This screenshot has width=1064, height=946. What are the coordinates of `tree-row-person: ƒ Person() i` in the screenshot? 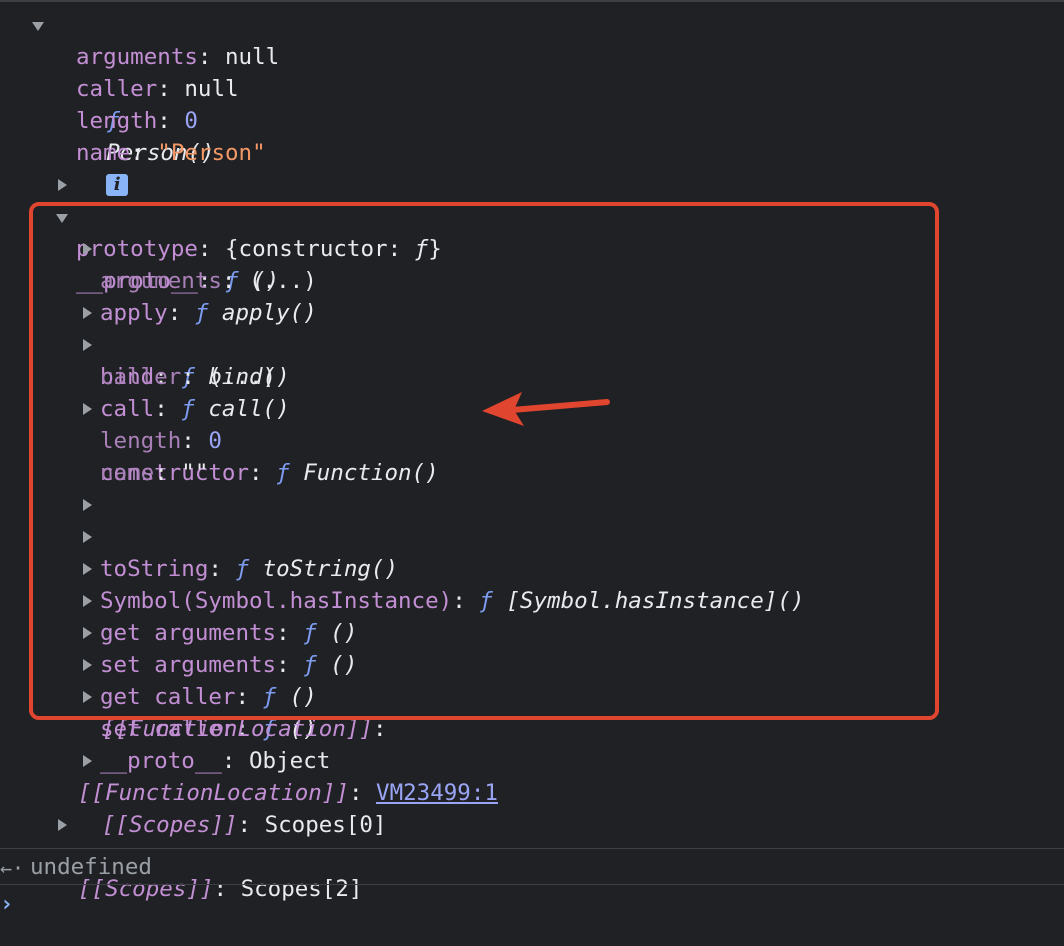 It's located at (107, 102).